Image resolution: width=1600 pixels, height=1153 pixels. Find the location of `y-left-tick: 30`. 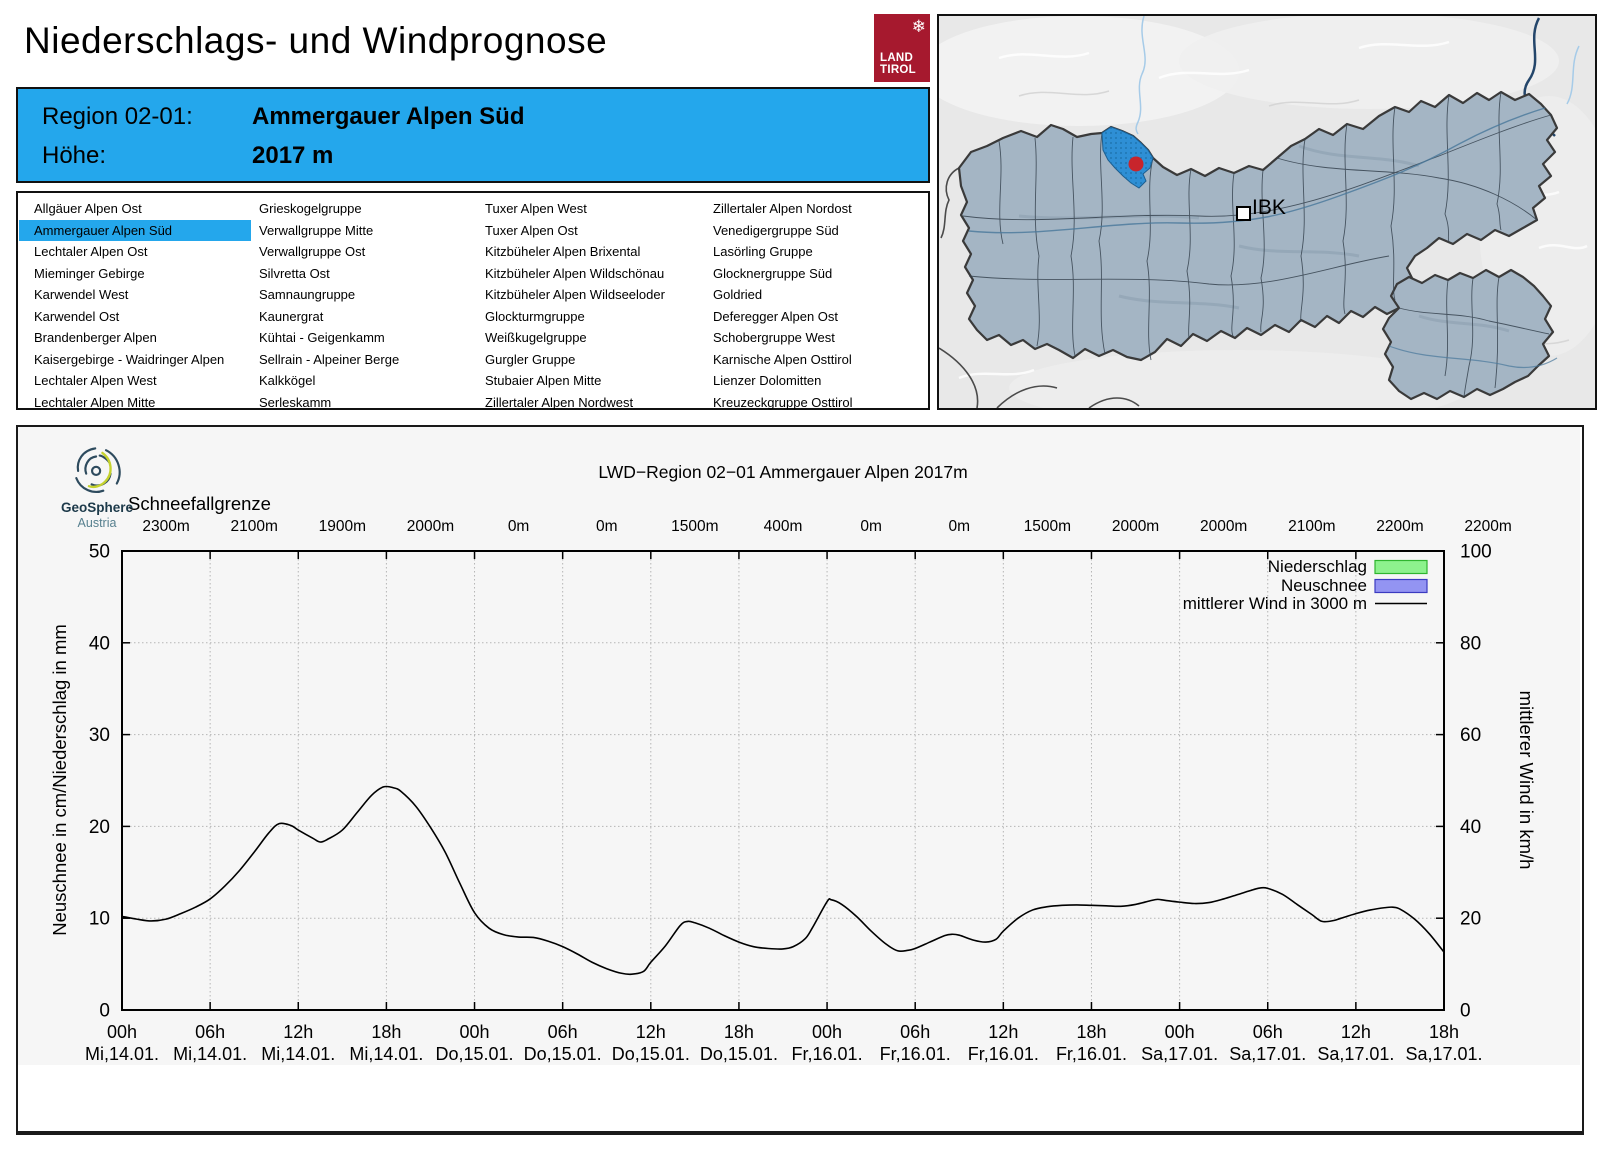

y-left-tick: 30 is located at coordinates (99, 735).